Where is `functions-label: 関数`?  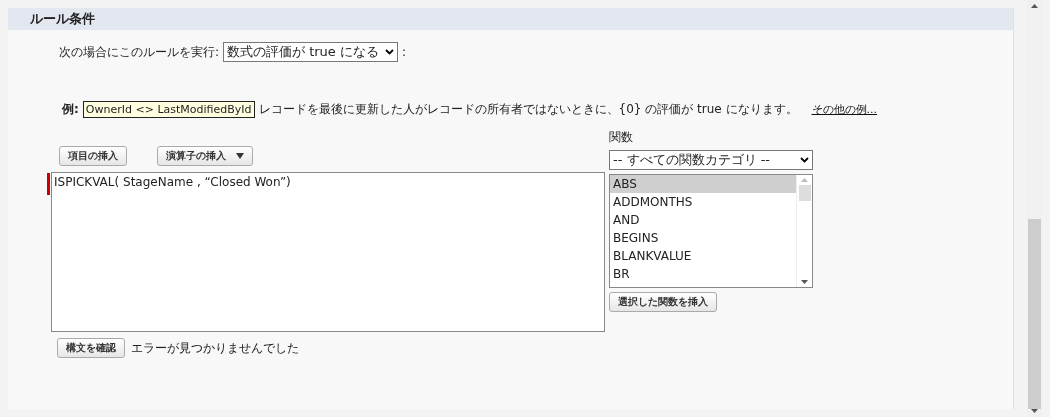
functions-label: 関数 is located at coordinates (621, 137).